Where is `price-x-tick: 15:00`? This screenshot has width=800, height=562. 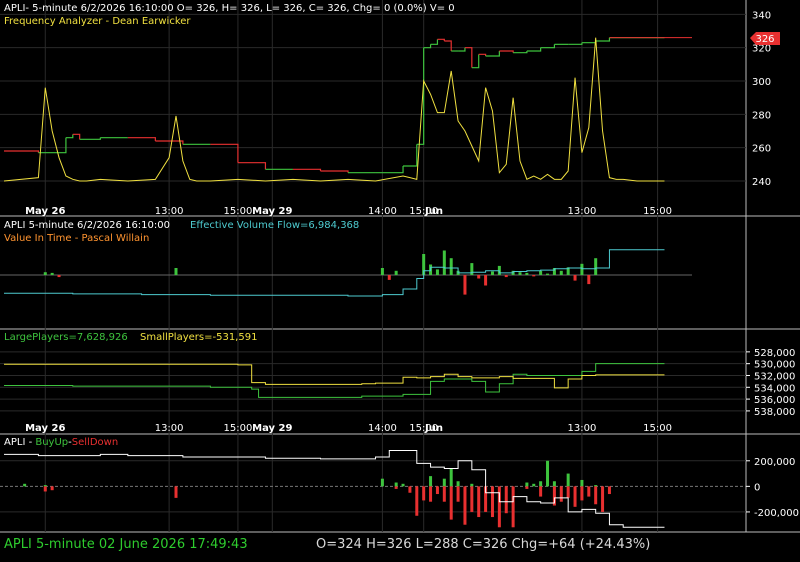
price-x-tick: 15:00 is located at coordinates (657, 211).